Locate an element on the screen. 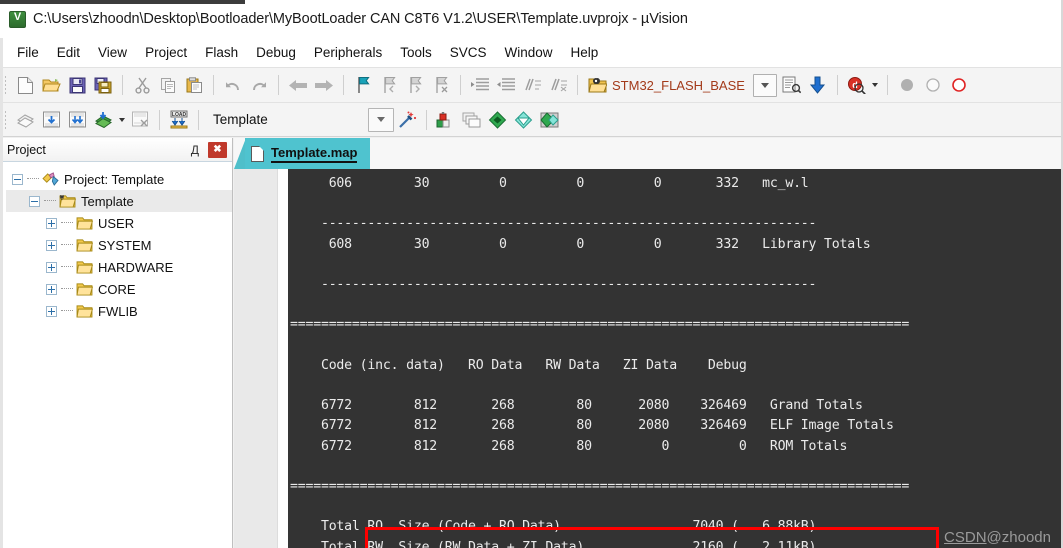  run-to-cursor-icon is located at coordinates (818, 85).